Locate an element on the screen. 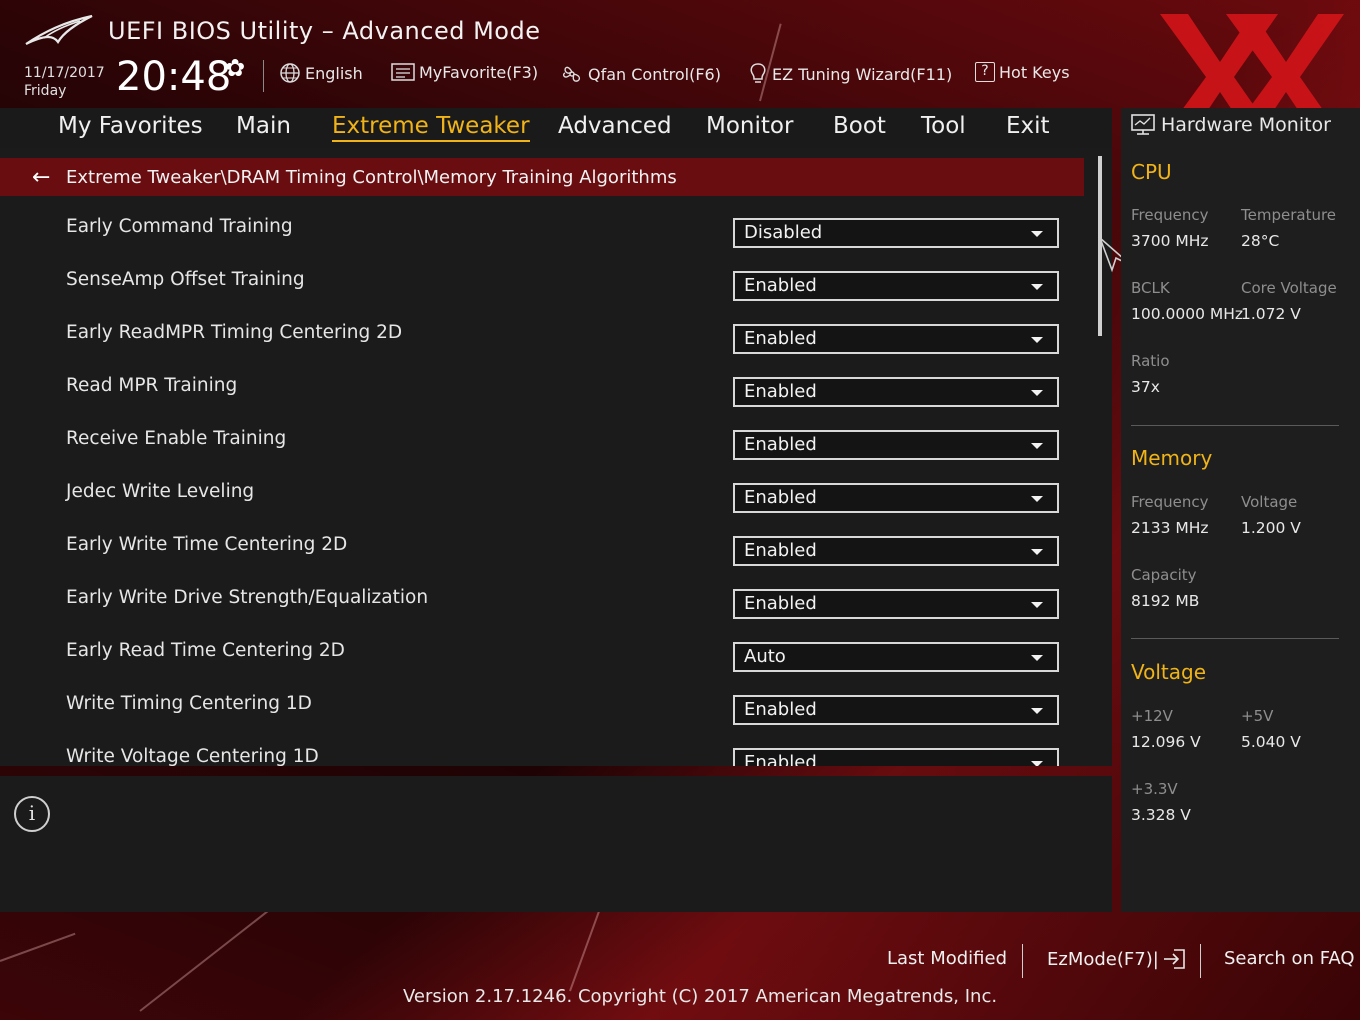  question-icon: ? is located at coordinates (985, 72).